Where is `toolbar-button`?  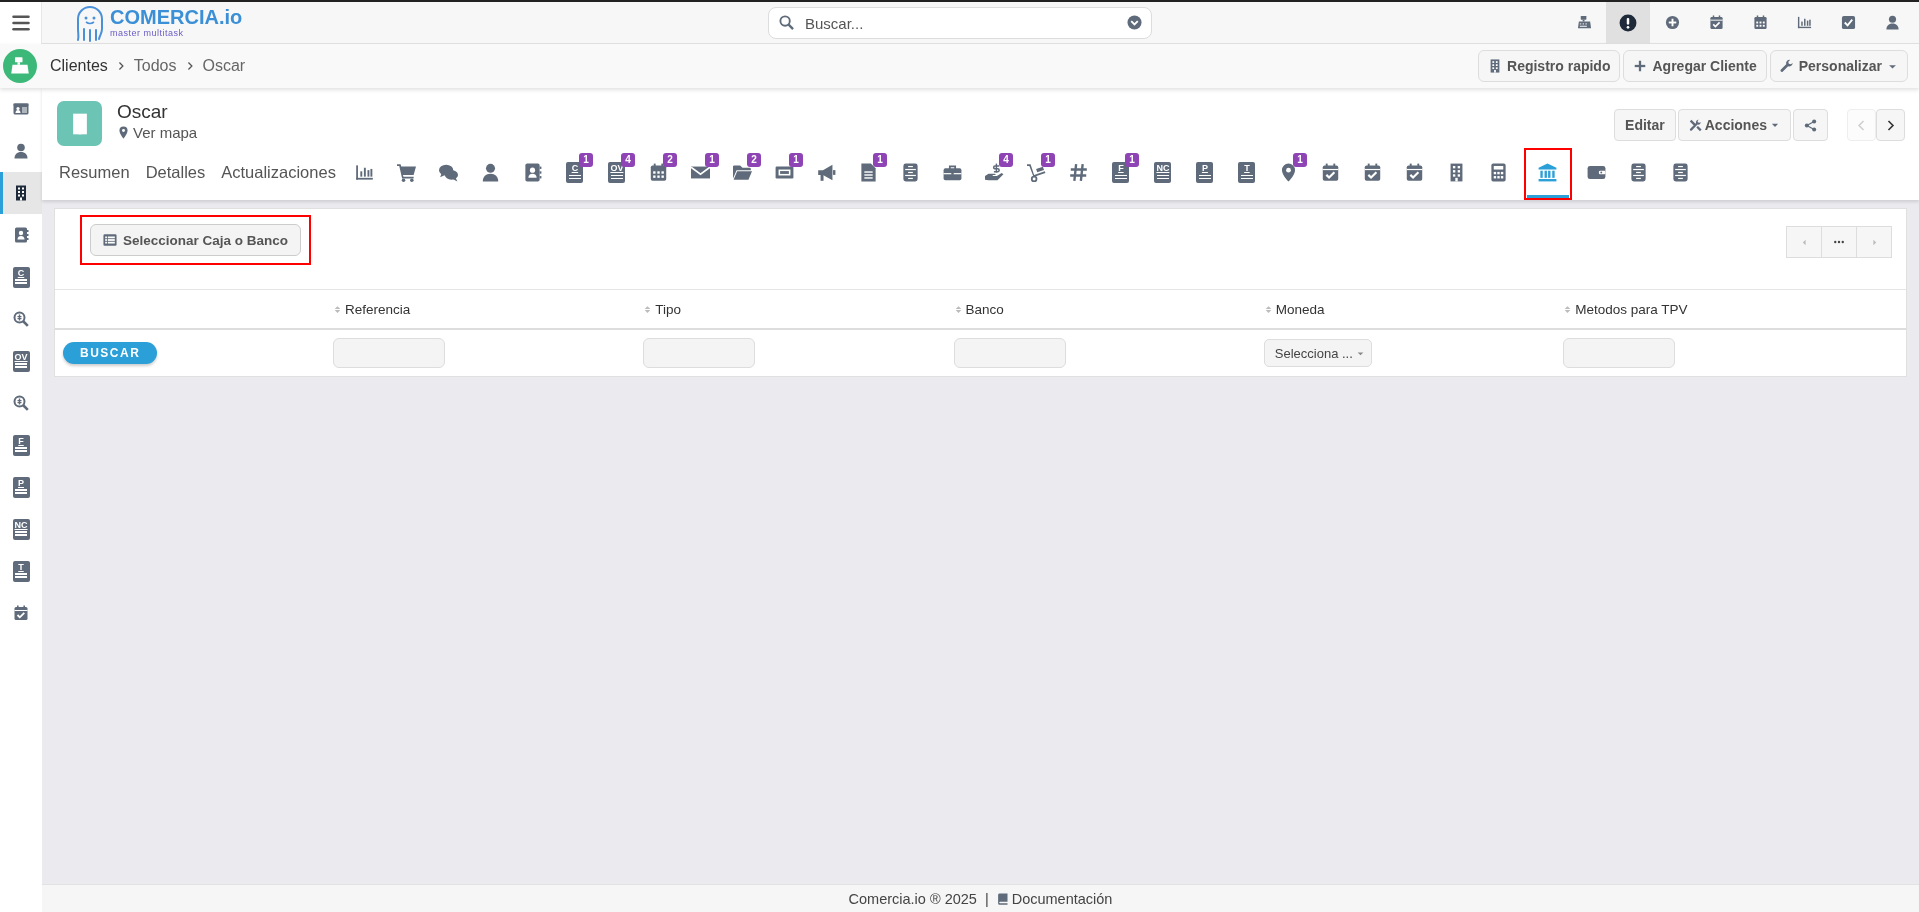
toolbar-button is located at coordinates (1628, 22).